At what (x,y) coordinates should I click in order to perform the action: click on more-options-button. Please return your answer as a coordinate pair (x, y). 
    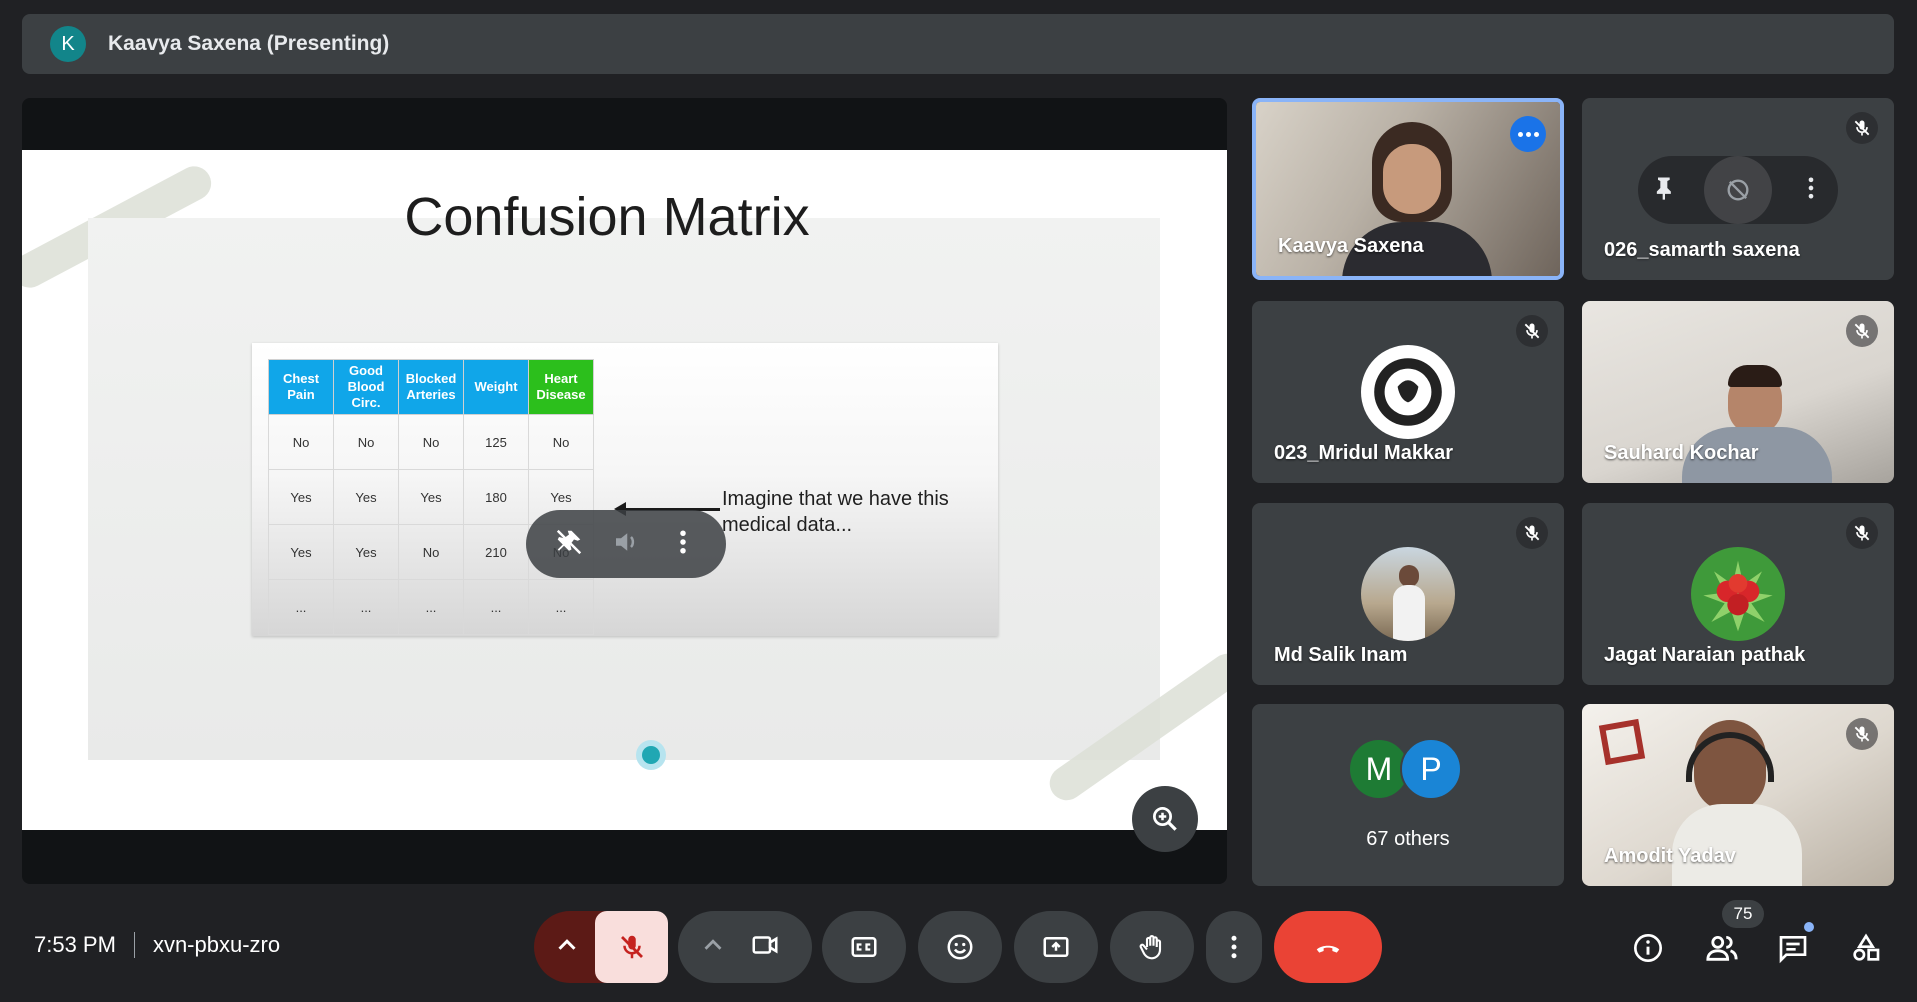
    Looking at the image, I should click on (1234, 947).